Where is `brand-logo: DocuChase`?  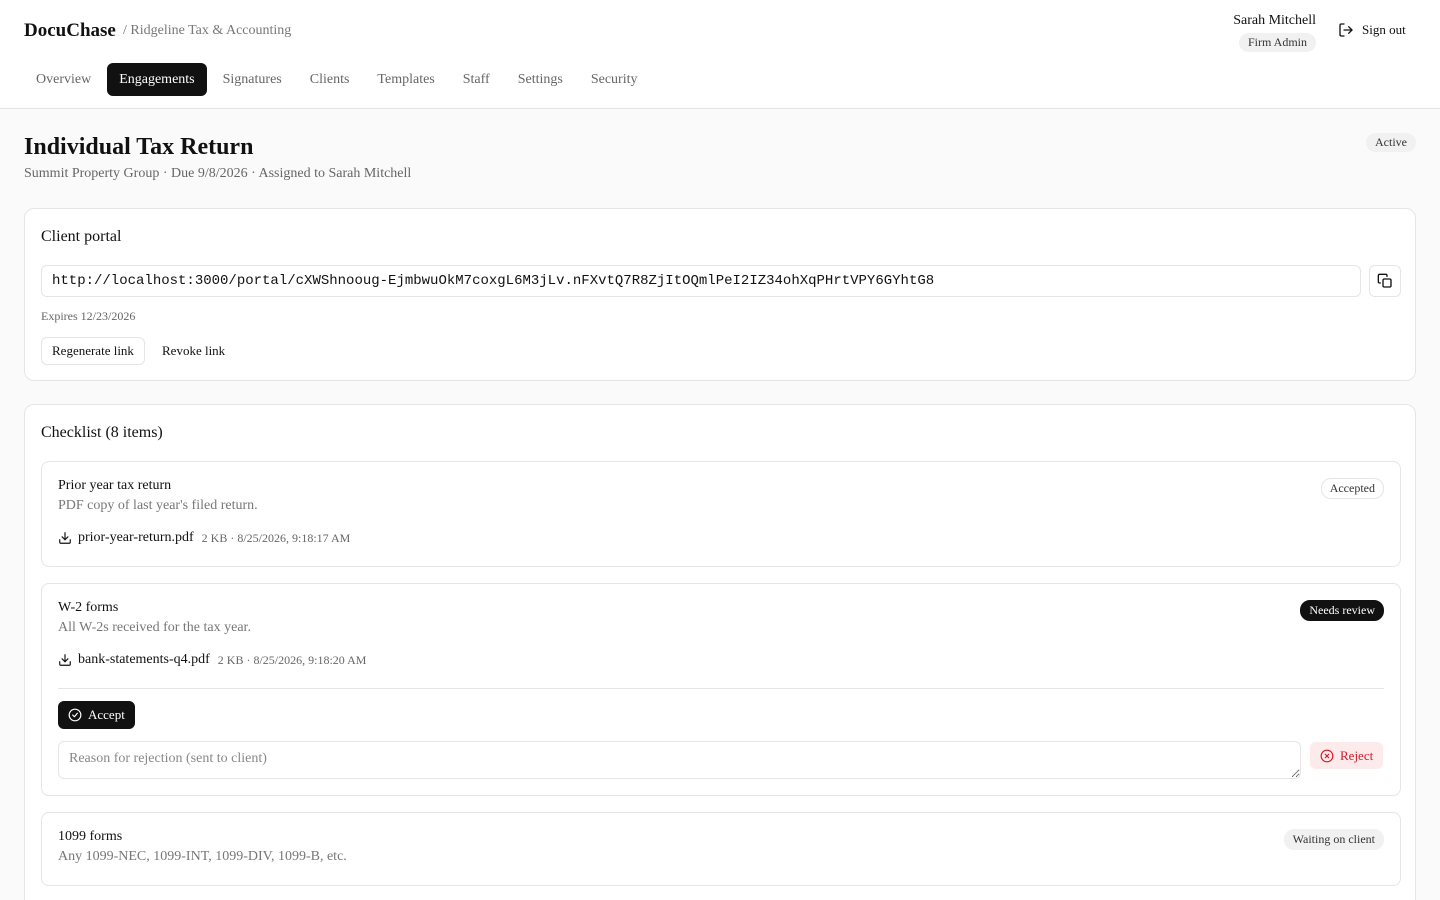 brand-logo: DocuChase is located at coordinates (70, 31).